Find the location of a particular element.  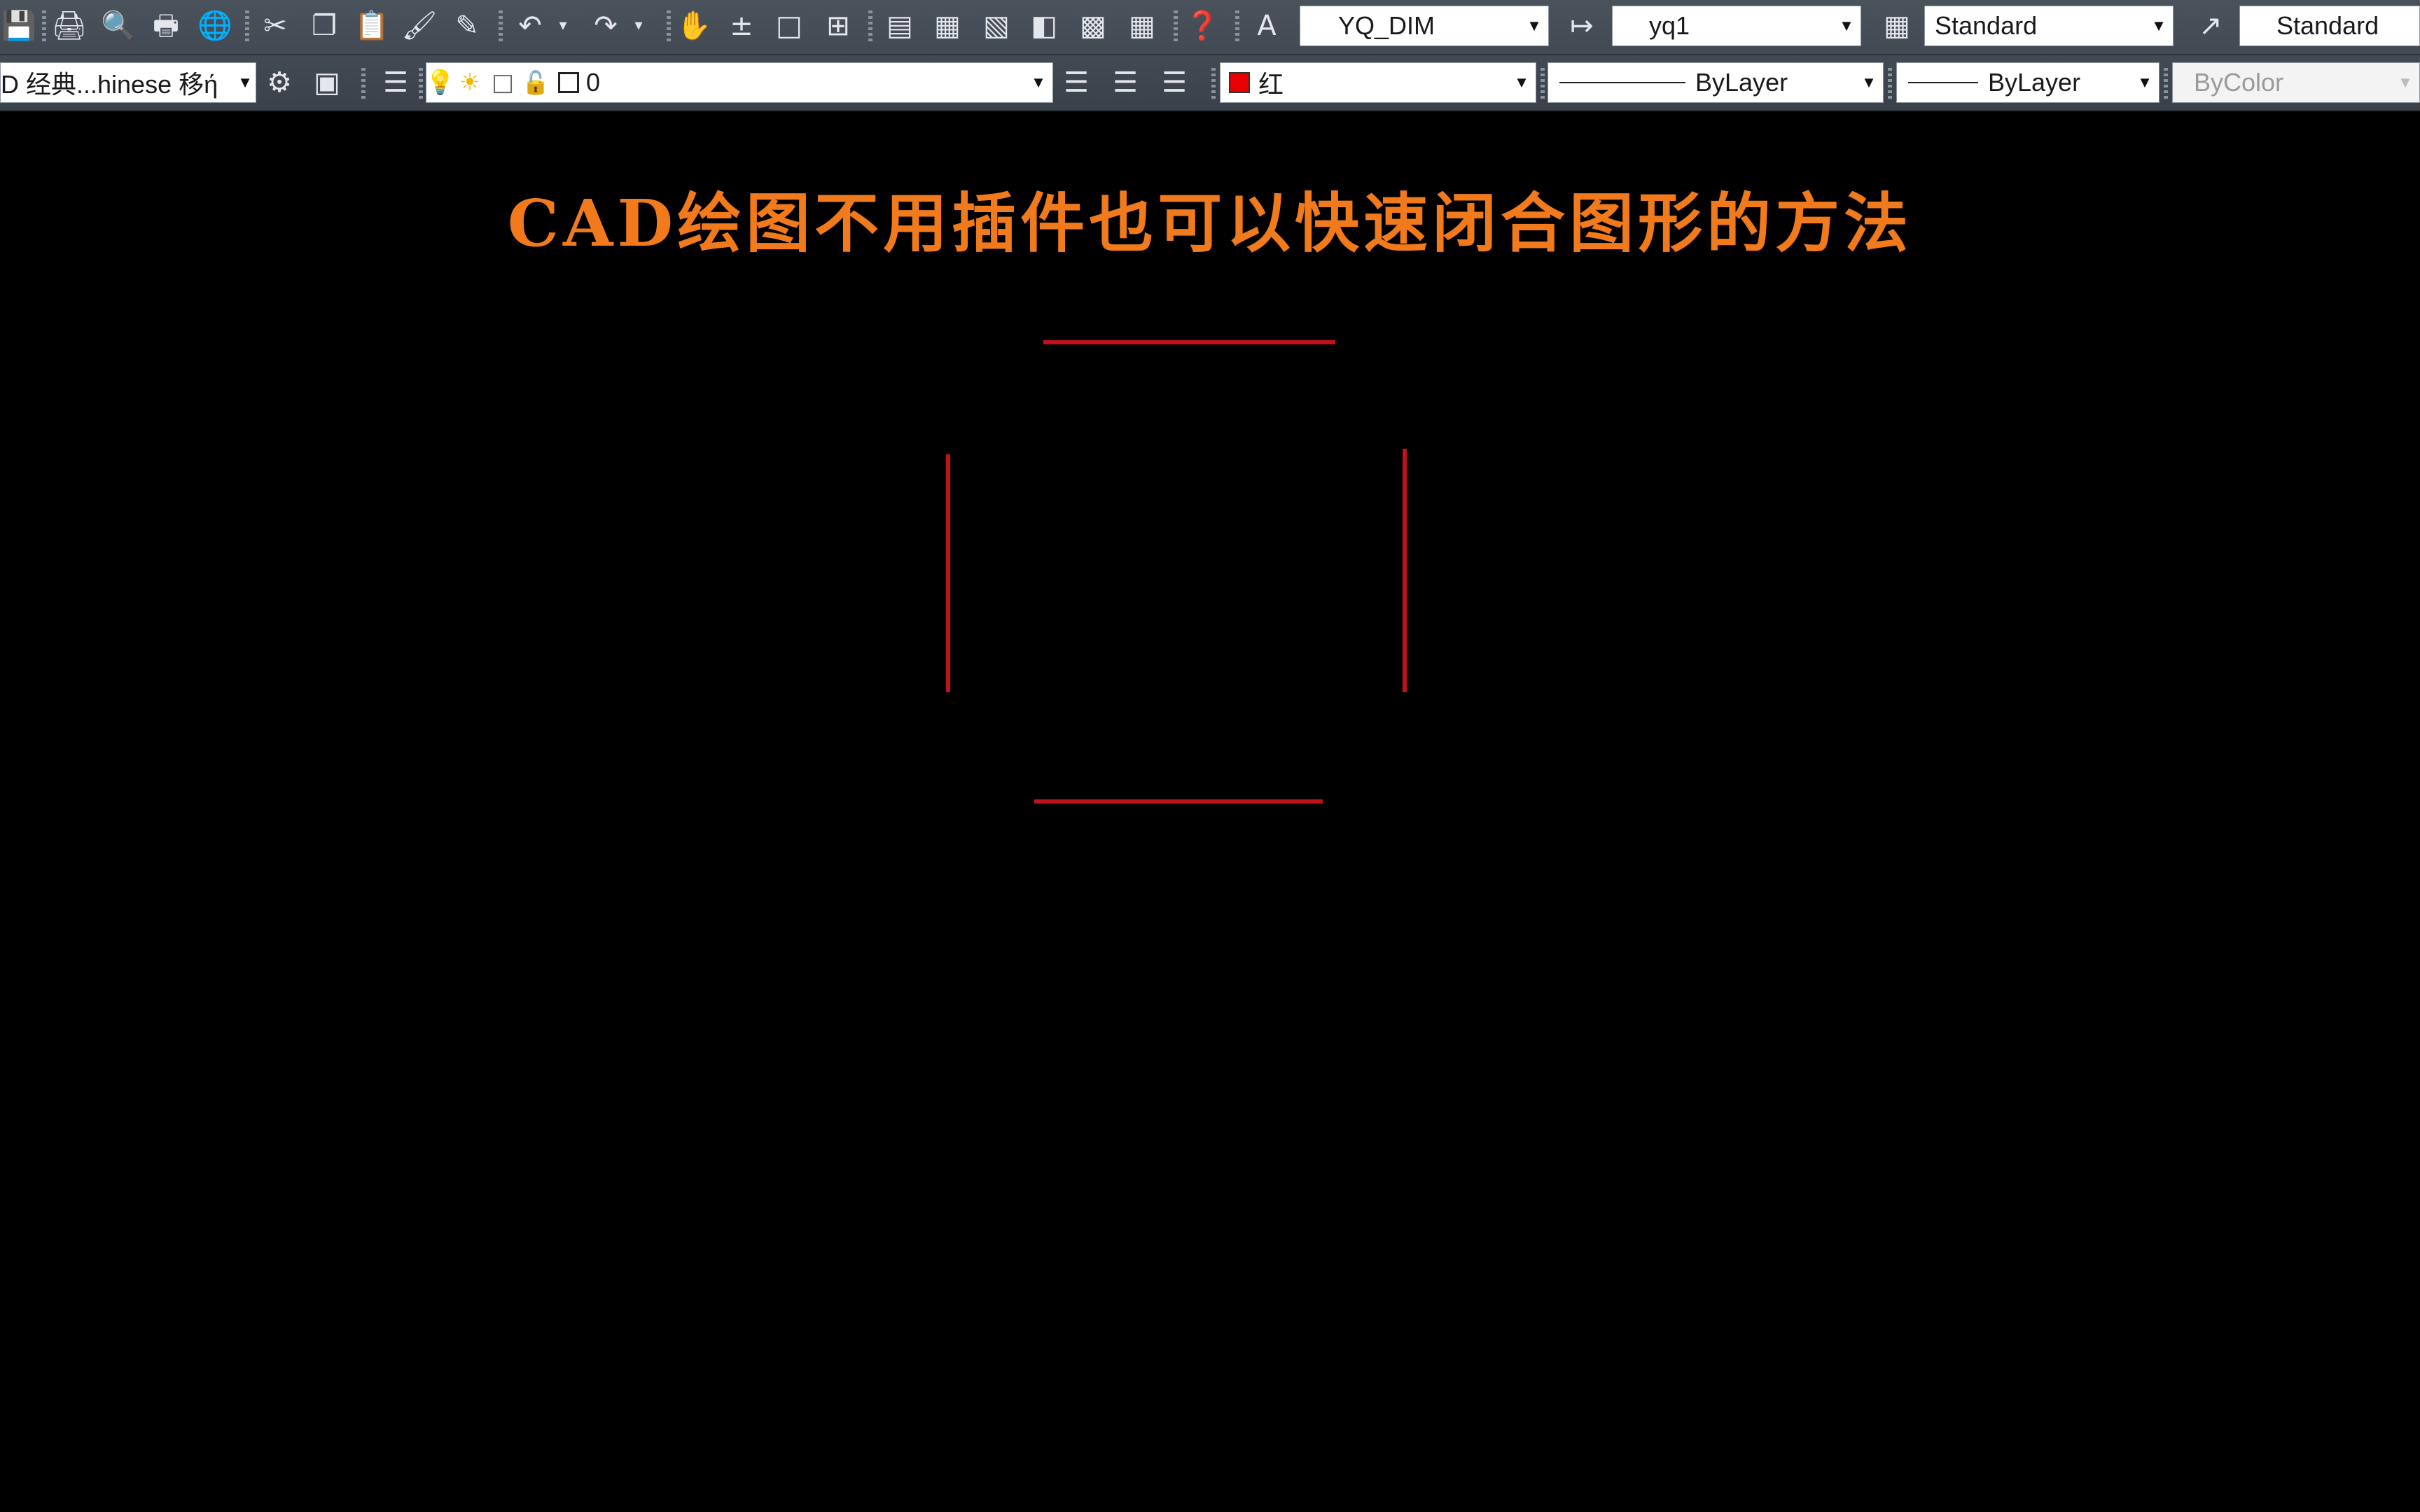

lock-icon: 🔓 is located at coordinates (535, 83).